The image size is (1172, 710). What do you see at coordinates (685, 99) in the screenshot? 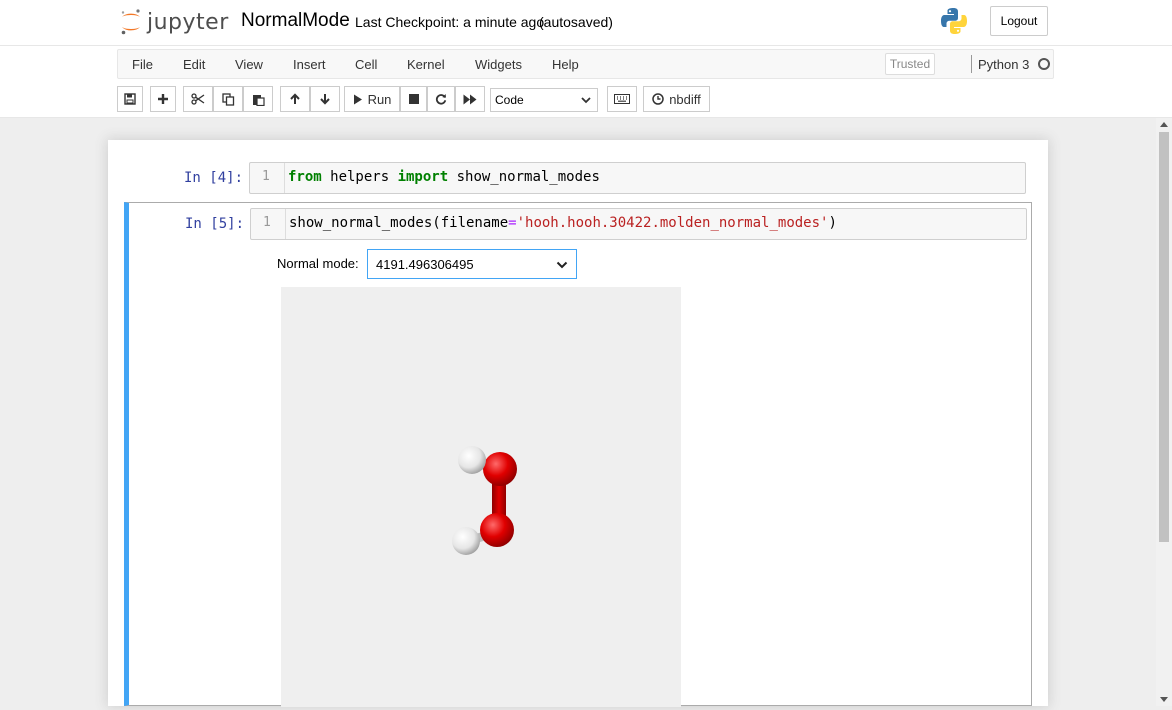
I see `nbdiff-label: nbdiff` at bounding box center [685, 99].